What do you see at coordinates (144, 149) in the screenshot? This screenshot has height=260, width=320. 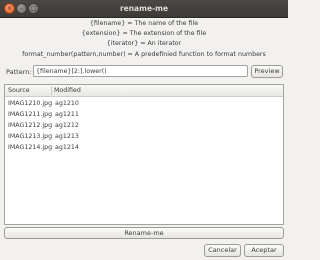 I see `list-row: IMAG1214.jpg ag1214` at bounding box center [144, 149].